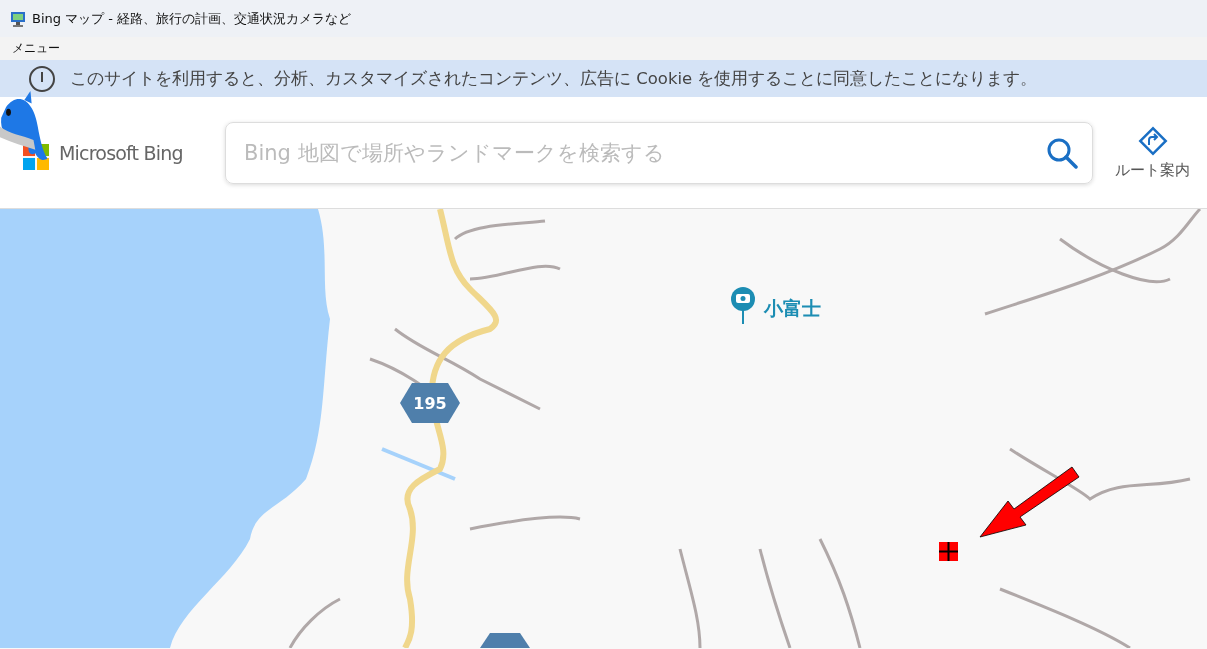  Describe the element at coordinates (18, 18) in the screenshot. I see `app-icon` at that location.